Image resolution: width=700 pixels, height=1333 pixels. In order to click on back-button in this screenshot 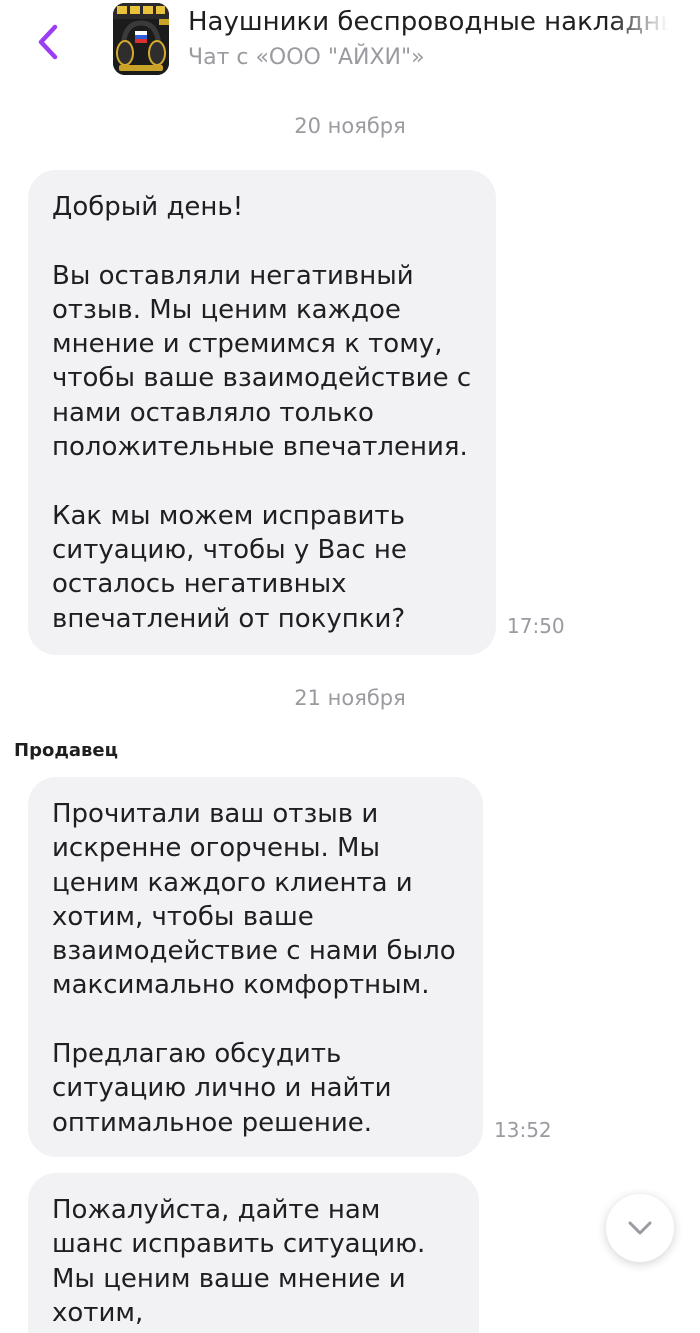, I will do `click(48, 42)`.